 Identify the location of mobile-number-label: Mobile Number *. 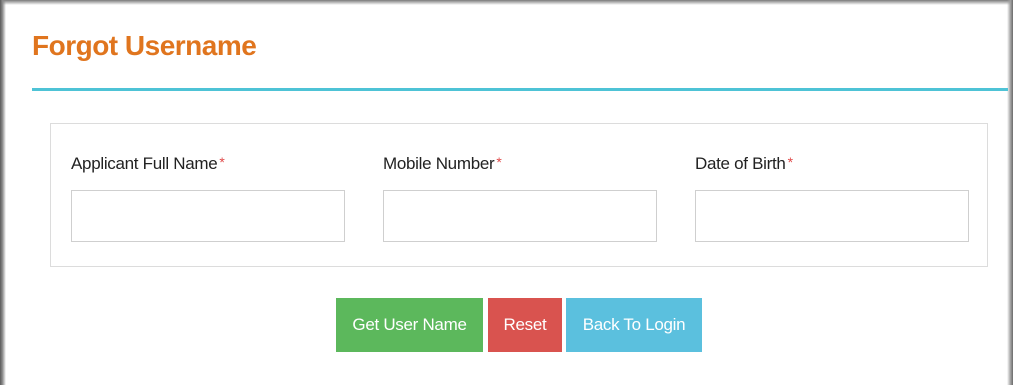
(442, 163).